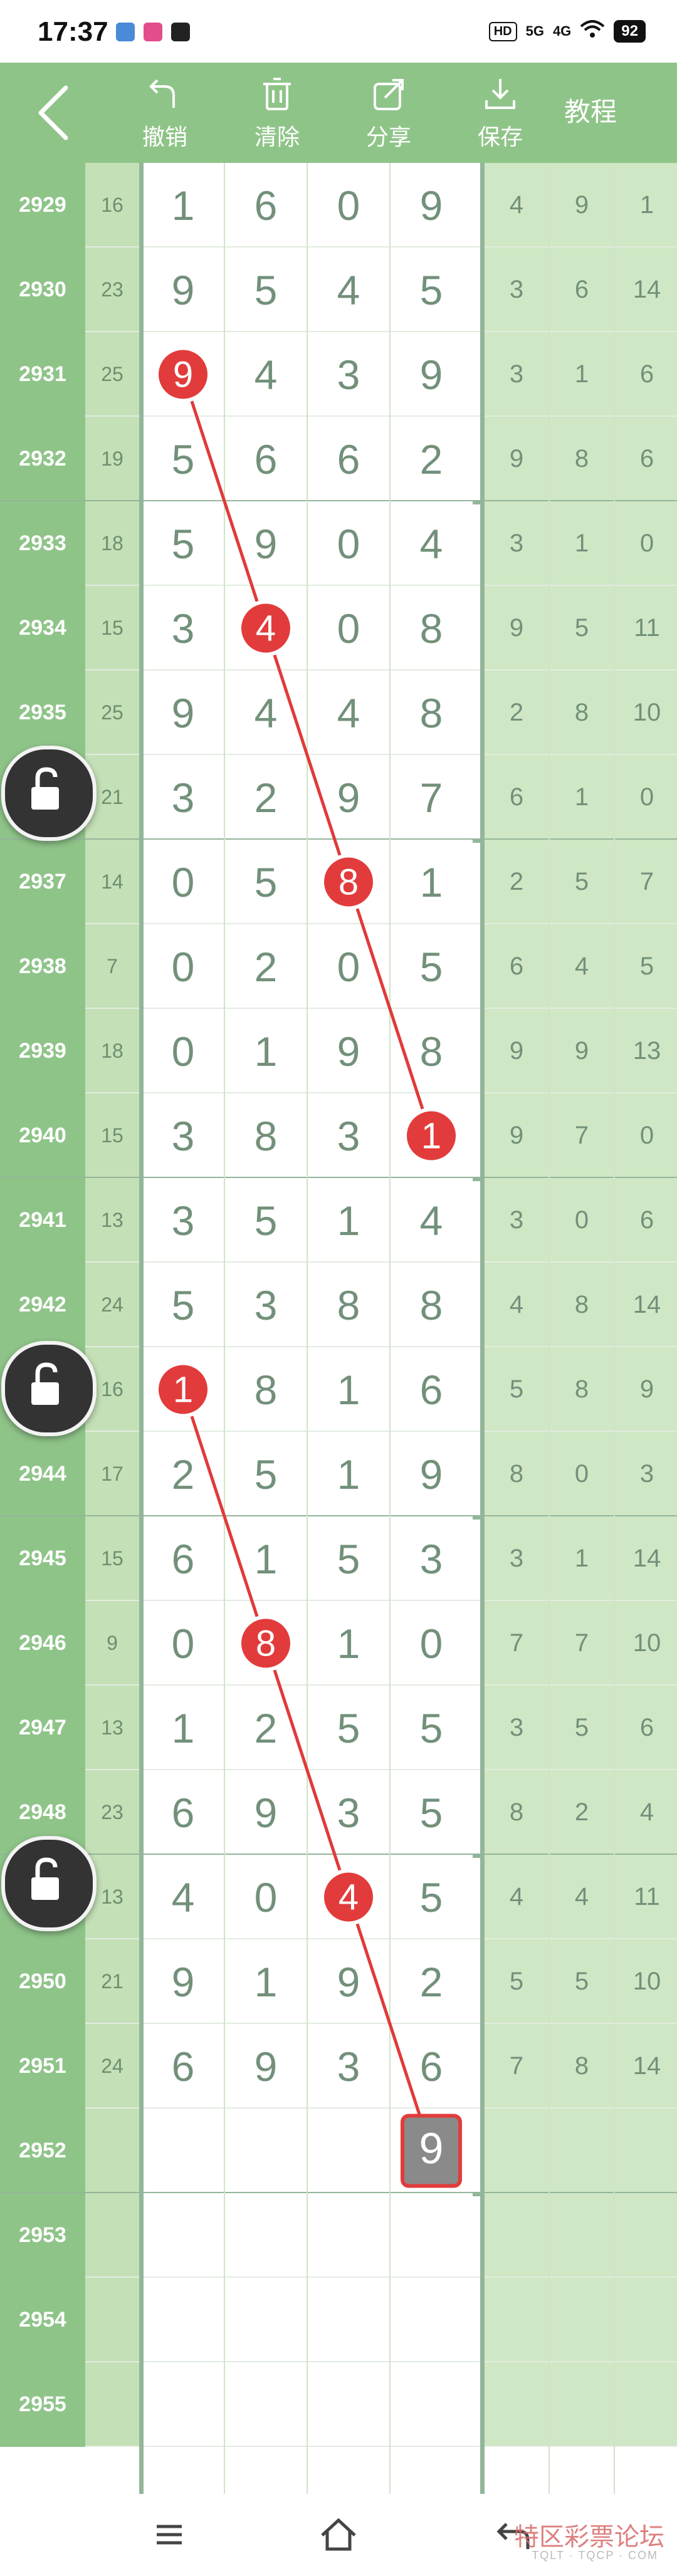 Image resolution: width=677 pixels, height=2576 pixels. I want to click on digit-cell: 7, so click(431, 797).